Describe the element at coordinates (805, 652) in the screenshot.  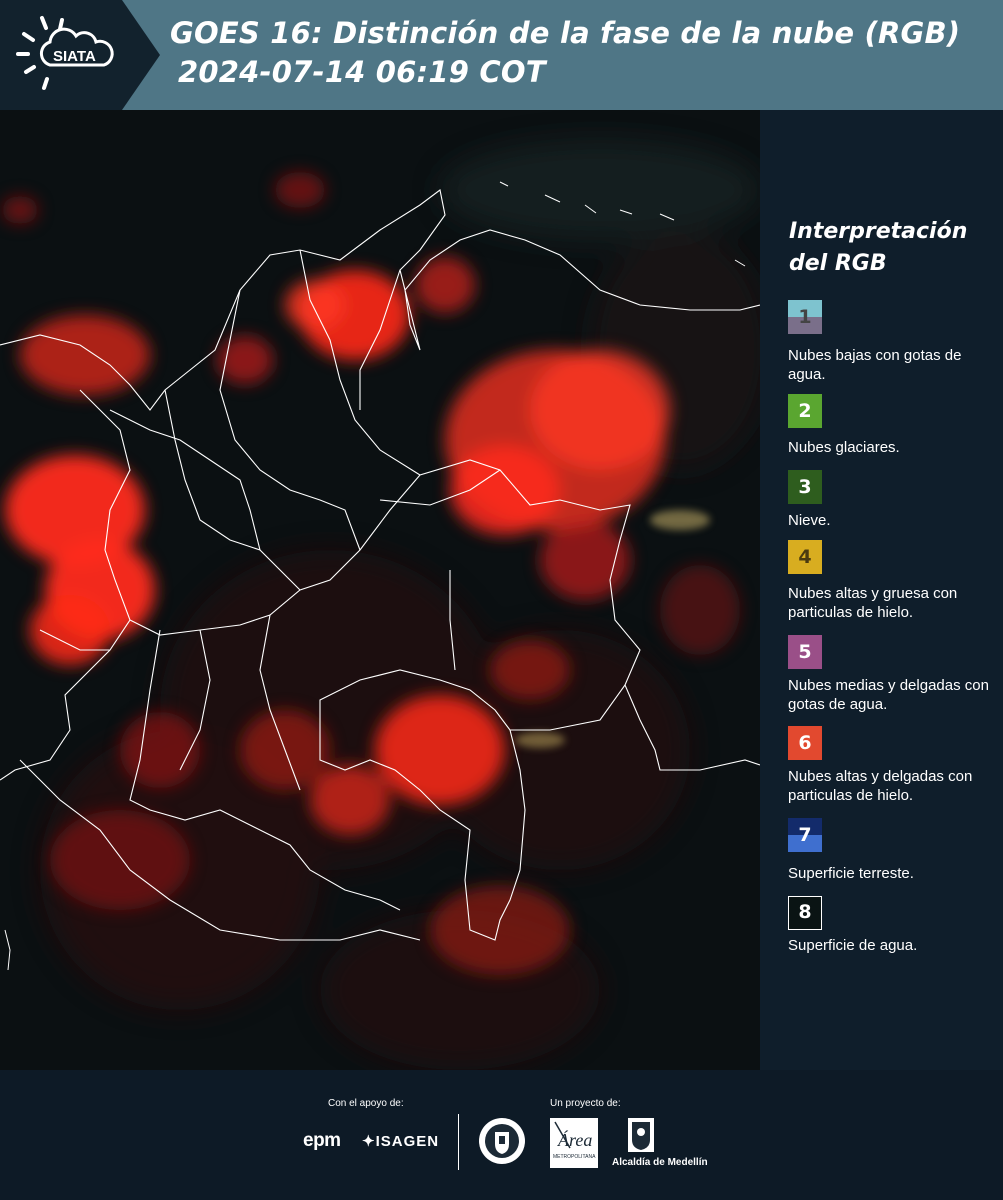
I see `legend-swatch-5: 5` at that location.